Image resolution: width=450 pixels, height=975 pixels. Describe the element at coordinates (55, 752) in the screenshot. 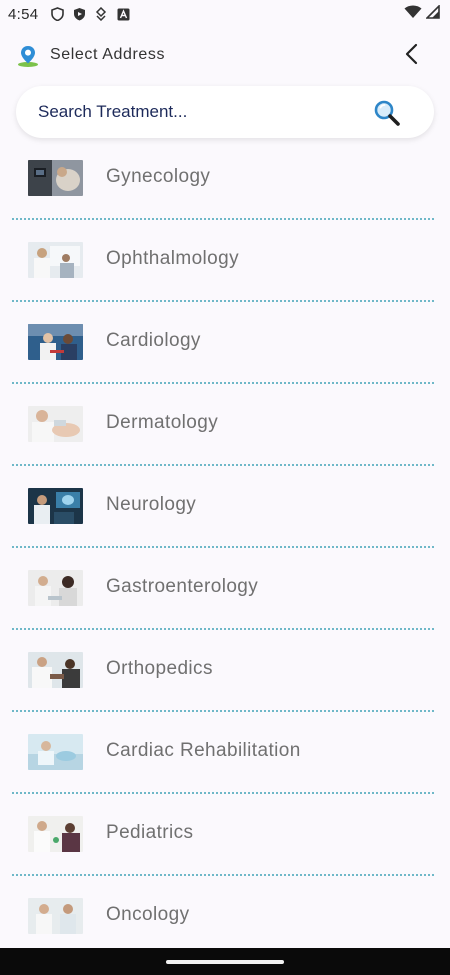

I see `cardiac-rehabilitation-image` at that location.